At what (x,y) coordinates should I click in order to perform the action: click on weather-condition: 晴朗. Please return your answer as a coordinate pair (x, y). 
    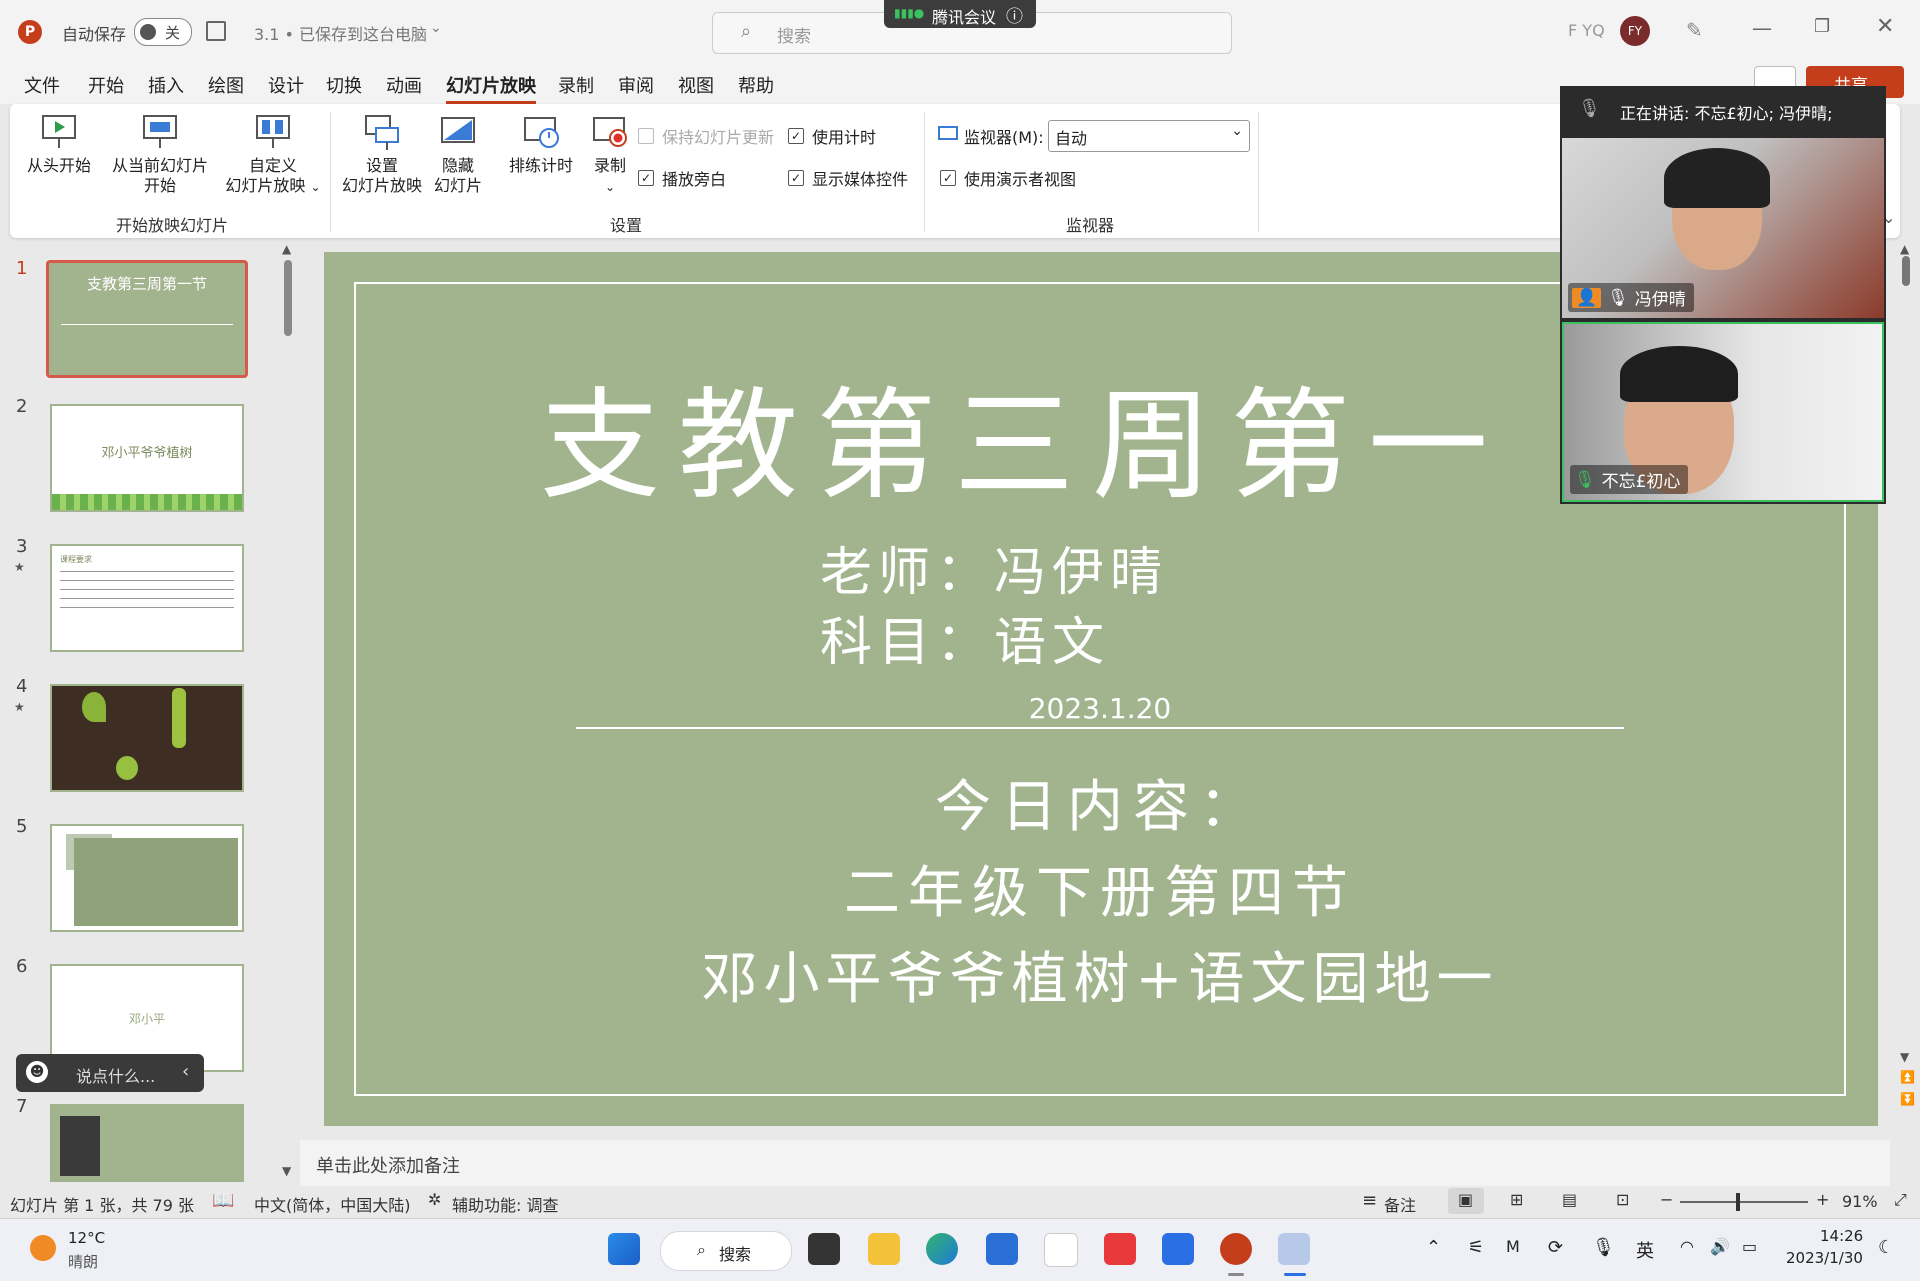
    Looking at the image, I should click on (83, 1261).